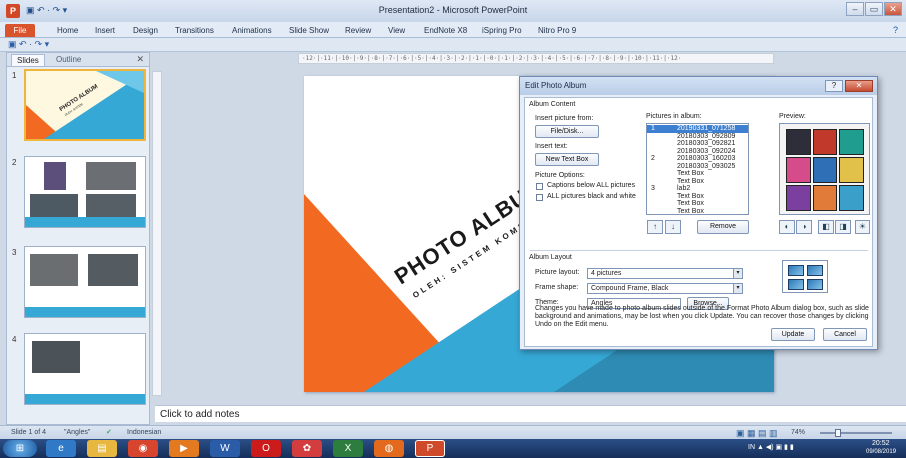  What do you see at coordinates (893, 9) in the screenshot?
I see `close-window-button: ✕` at bounding box center [893, 9].